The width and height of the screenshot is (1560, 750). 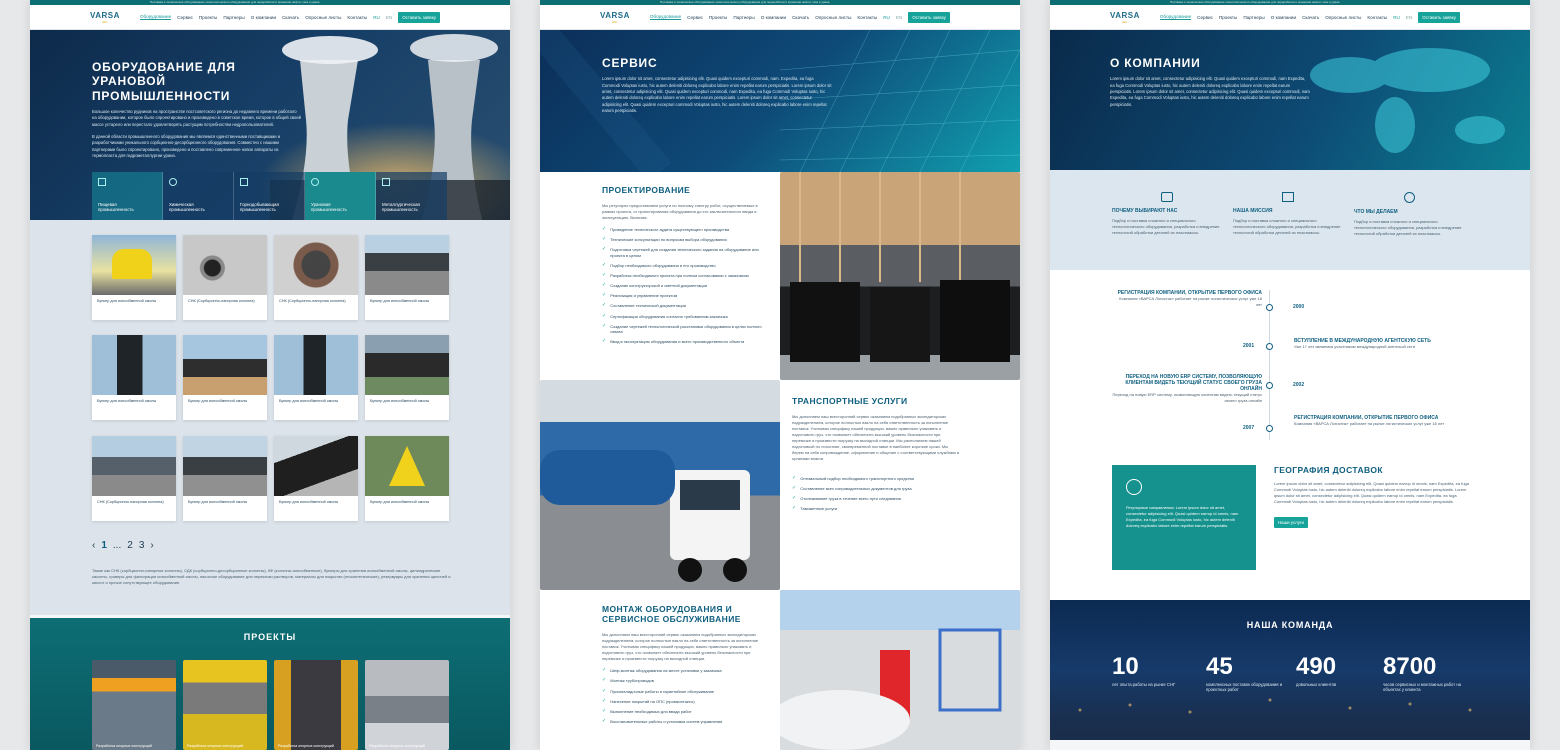 What do you see at coordinates (891, 689) in the screenshot?
I see `pump-illustration` at bounding box center [891, 689].